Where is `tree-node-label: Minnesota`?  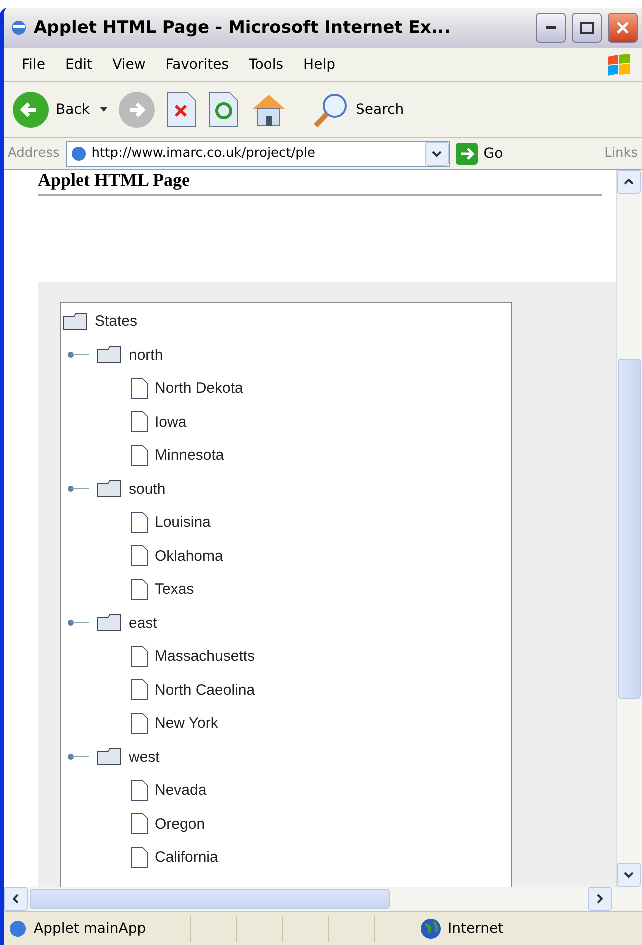 tree-node-label: Minnesota is located at coordinates (189, 455).